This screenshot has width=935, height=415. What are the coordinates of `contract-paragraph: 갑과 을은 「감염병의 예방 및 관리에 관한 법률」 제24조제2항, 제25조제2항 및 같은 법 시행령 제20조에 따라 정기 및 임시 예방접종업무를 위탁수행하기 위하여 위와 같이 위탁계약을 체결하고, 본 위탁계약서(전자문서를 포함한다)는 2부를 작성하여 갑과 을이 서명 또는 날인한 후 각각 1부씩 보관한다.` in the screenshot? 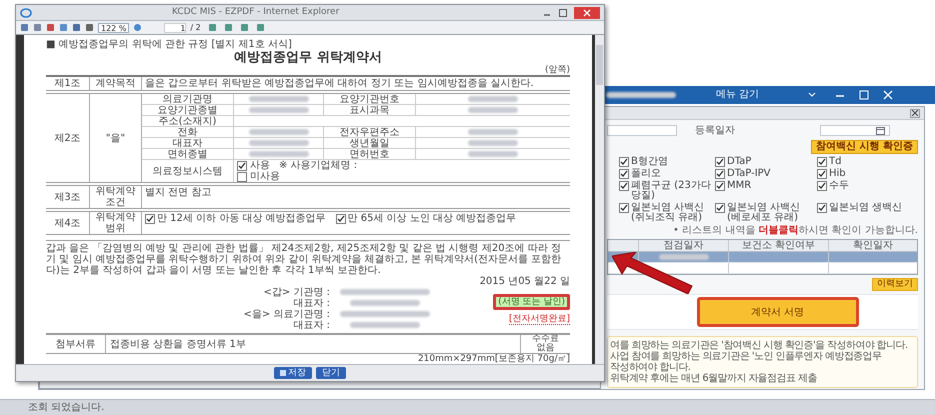 It's located at (308, 258).